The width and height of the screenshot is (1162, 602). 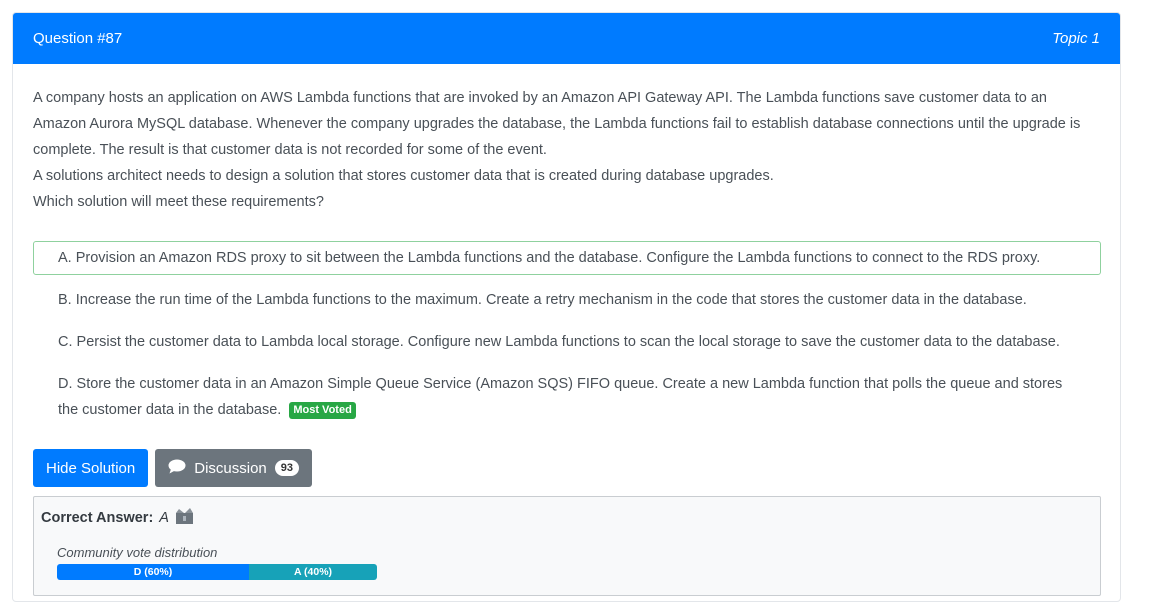 I want to click on hide-solution-button: Hide Solution, so click(x=91, y=468).